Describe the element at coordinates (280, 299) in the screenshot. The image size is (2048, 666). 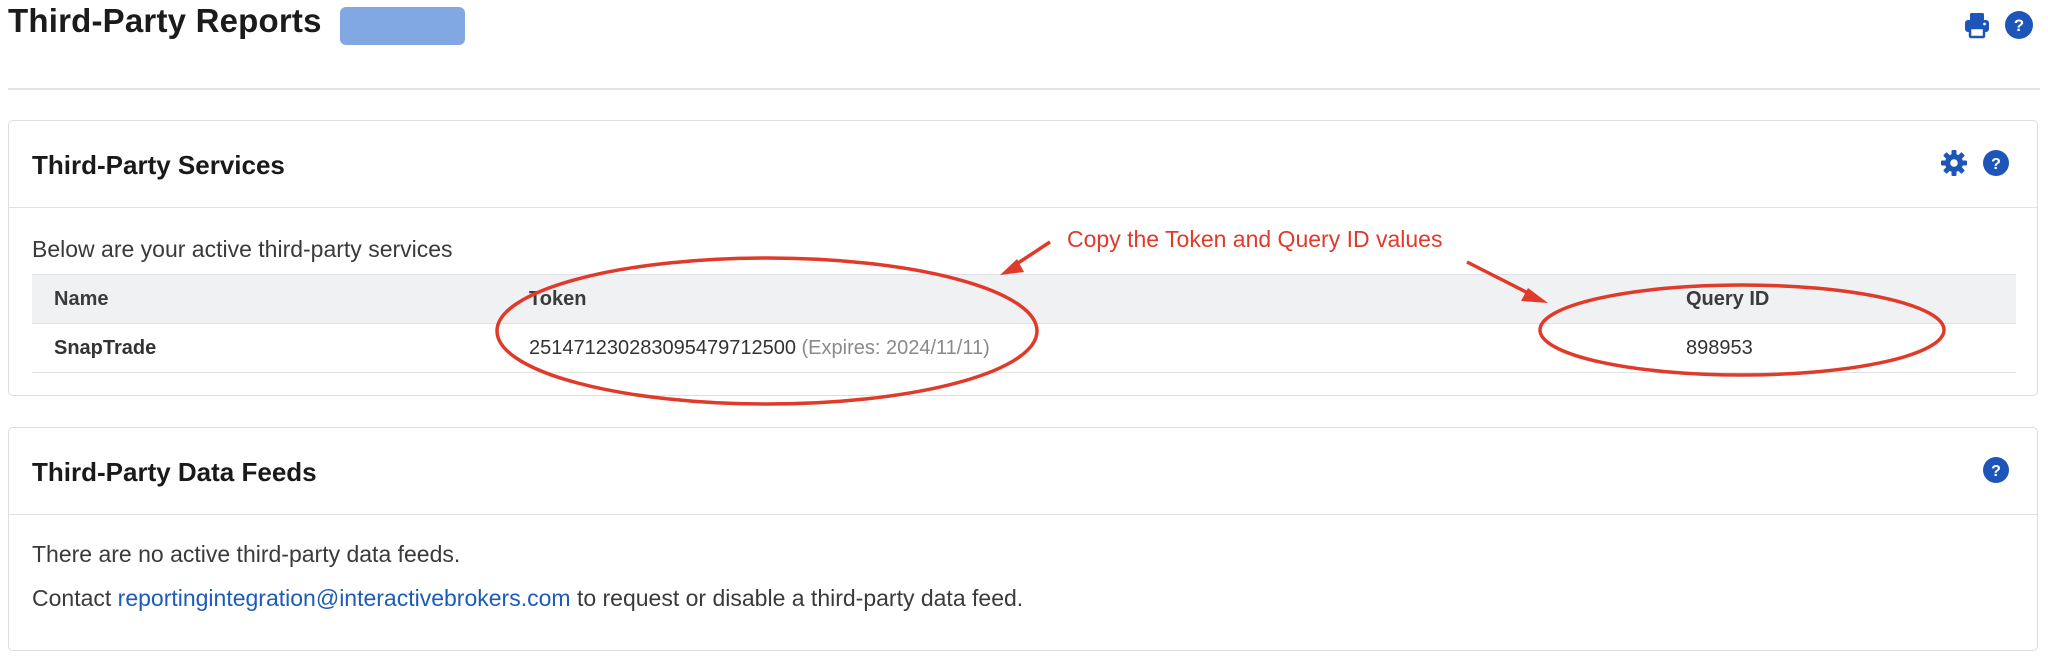
I see `column-header-name: Name` at that location.